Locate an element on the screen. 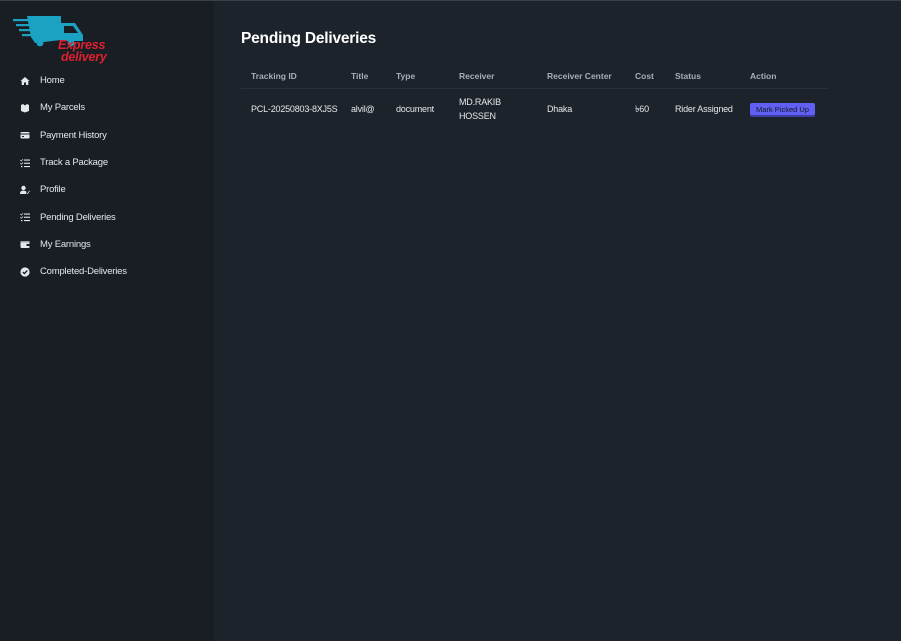 The height and width of the screenshot is (641, 901). cell-receiver-center: Dhaka is located at coordinates (560, 109).